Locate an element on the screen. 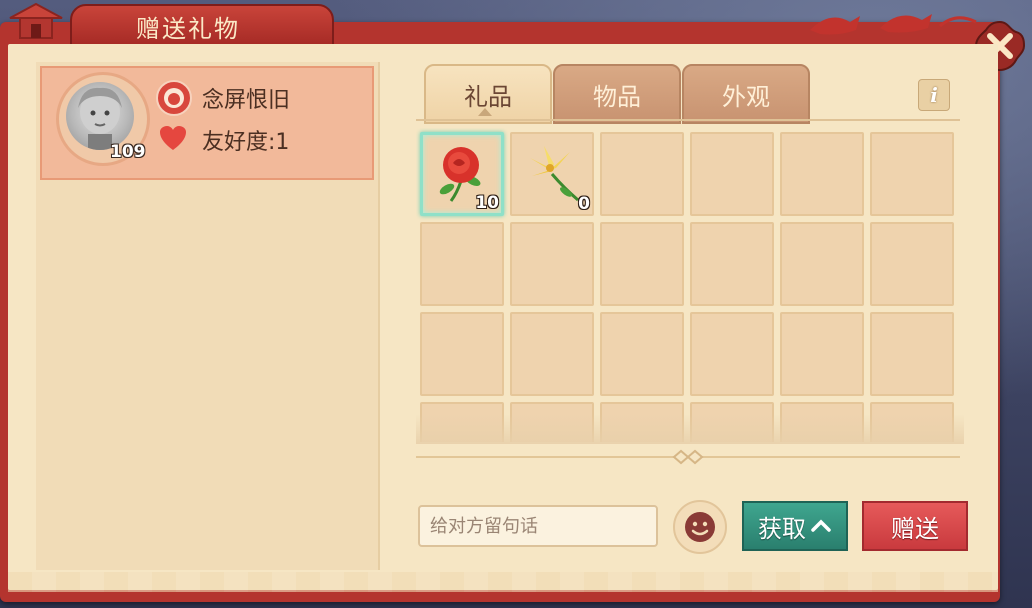  gift-button: 赠送 is located at coordinates (915, 526).